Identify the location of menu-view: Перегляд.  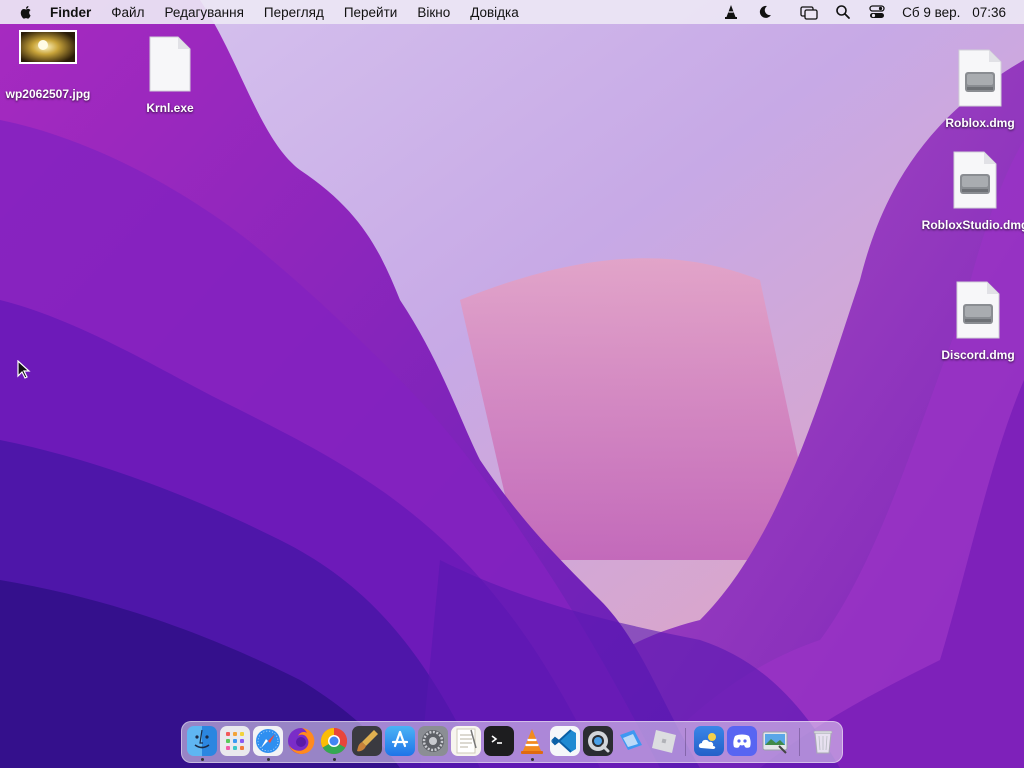
(294, 12).